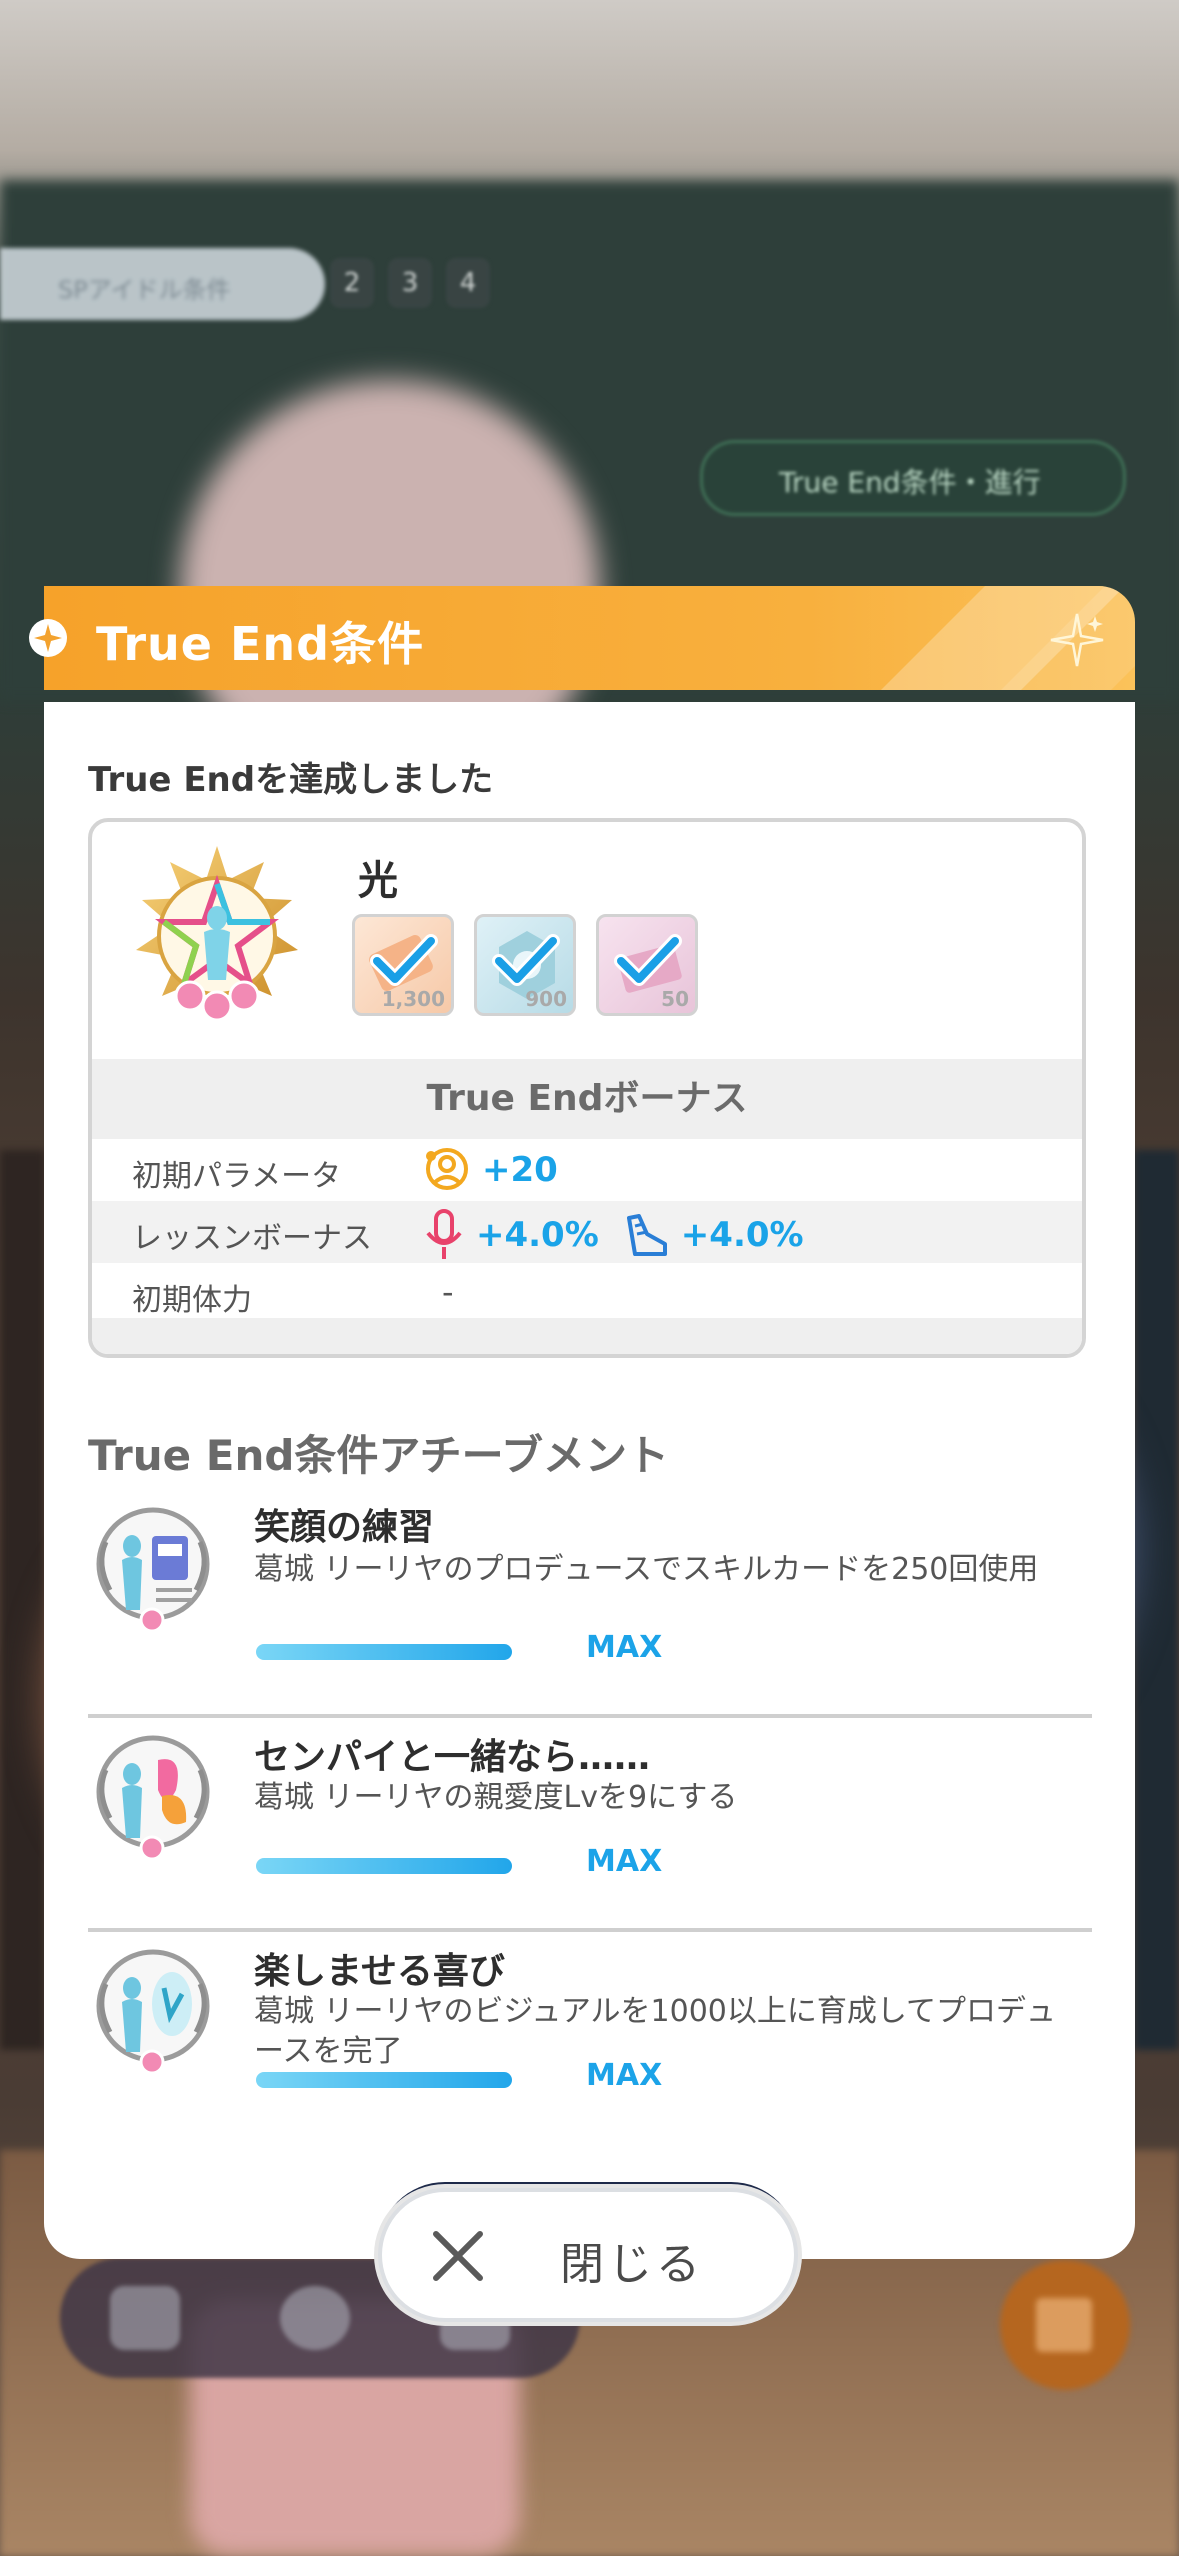 The height and width of the screenshot is (2556, 1179). Describe the element at coordinates (587, 1294) in the screenshot. I see `bonus-row-initial-stamina: 初期体力 -` at that location.